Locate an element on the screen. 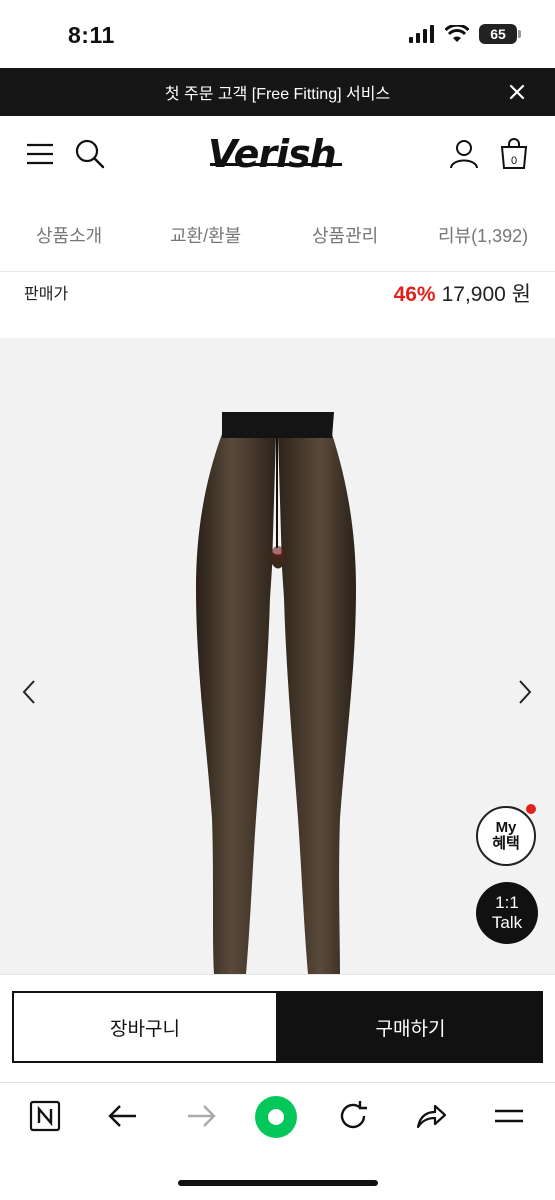 The image size is (555, 1200). wifi-icon is located at coordinates (457, 33).